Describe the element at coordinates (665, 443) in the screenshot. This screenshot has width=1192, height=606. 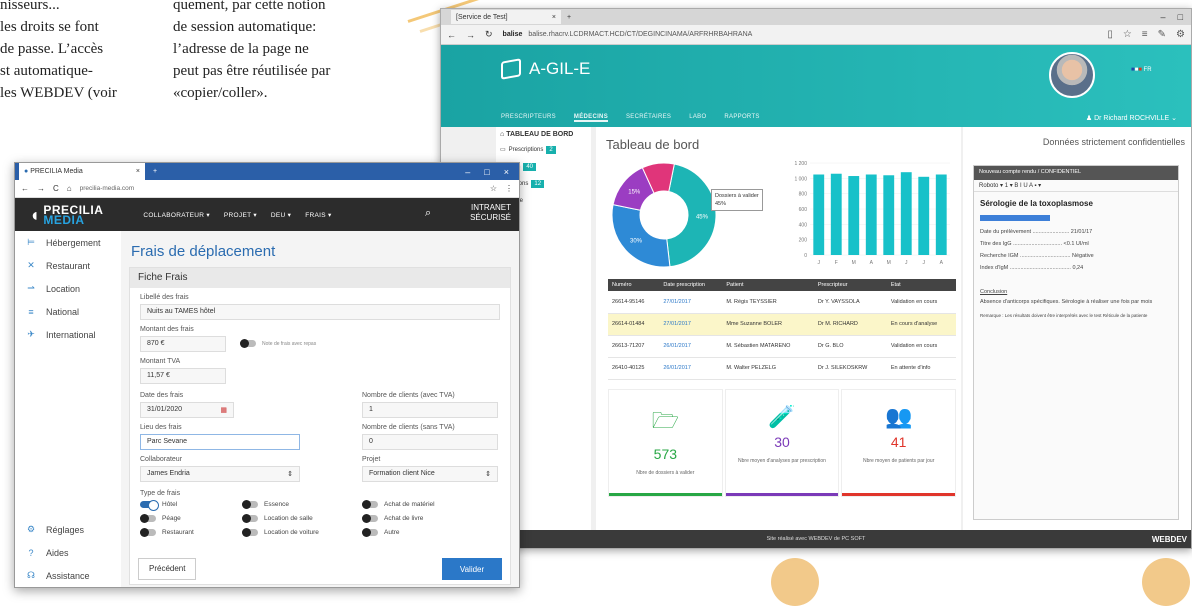
I see `stat-card-dossiers: 🗁 573 Nbre de dossiers à valider` at that location.